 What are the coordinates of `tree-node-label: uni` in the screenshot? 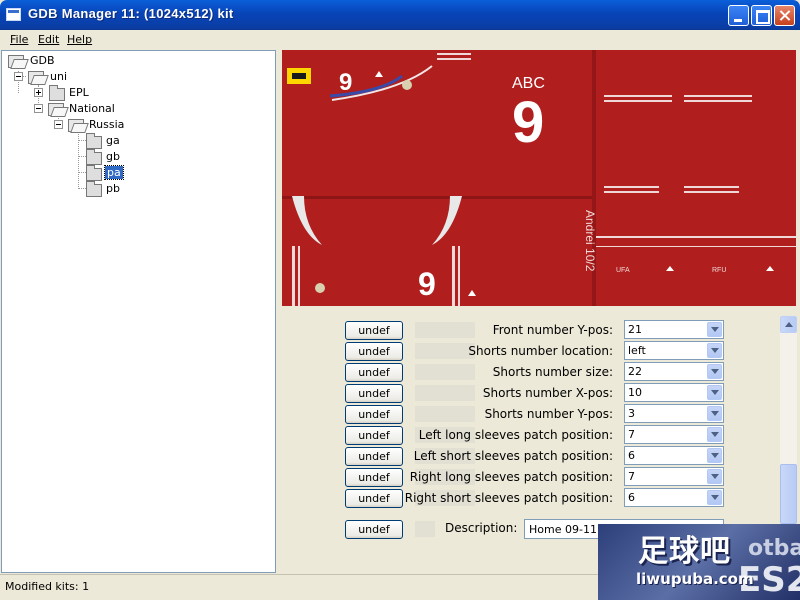 It's located at (58, 76).